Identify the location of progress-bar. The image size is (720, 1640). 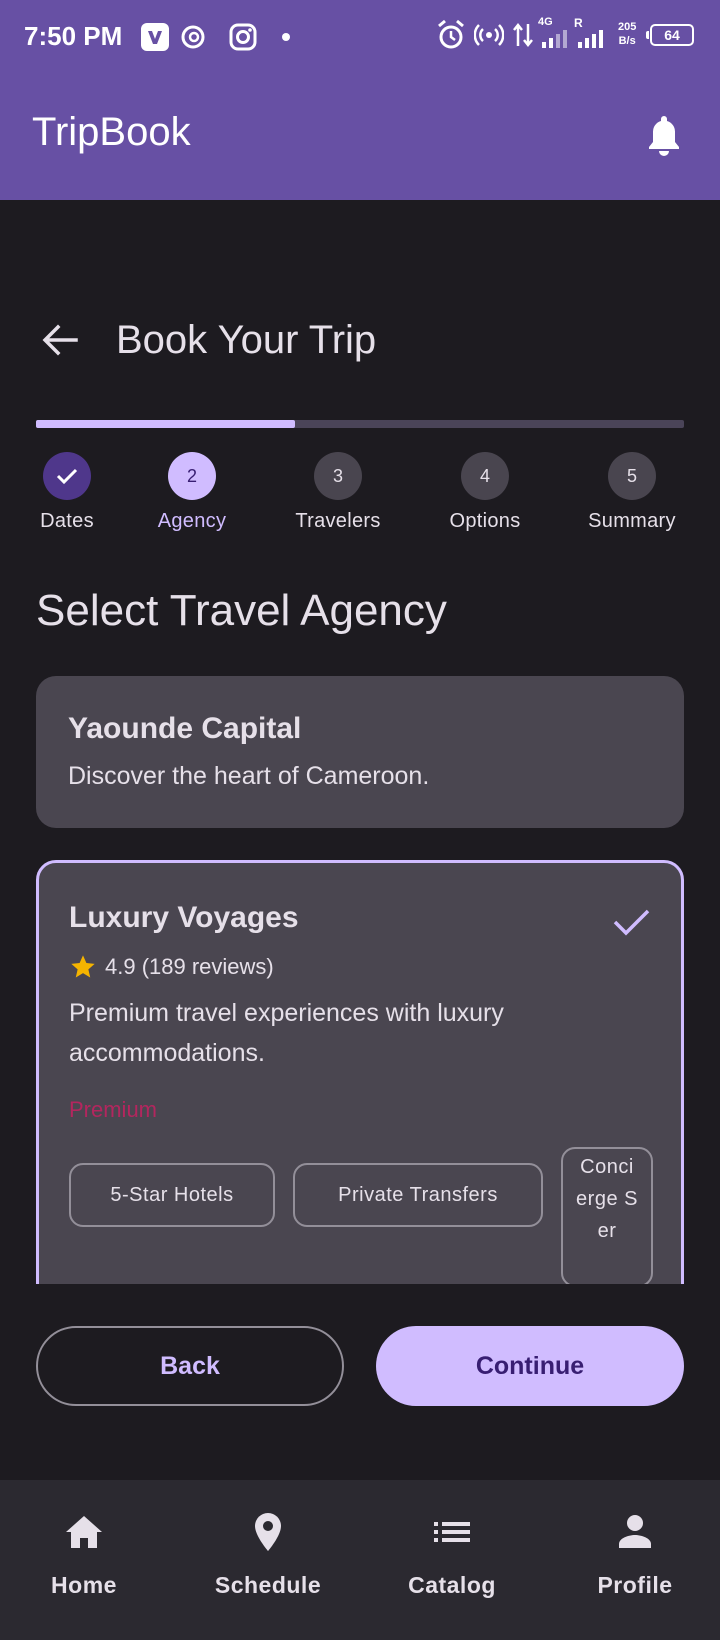
(360, 424).